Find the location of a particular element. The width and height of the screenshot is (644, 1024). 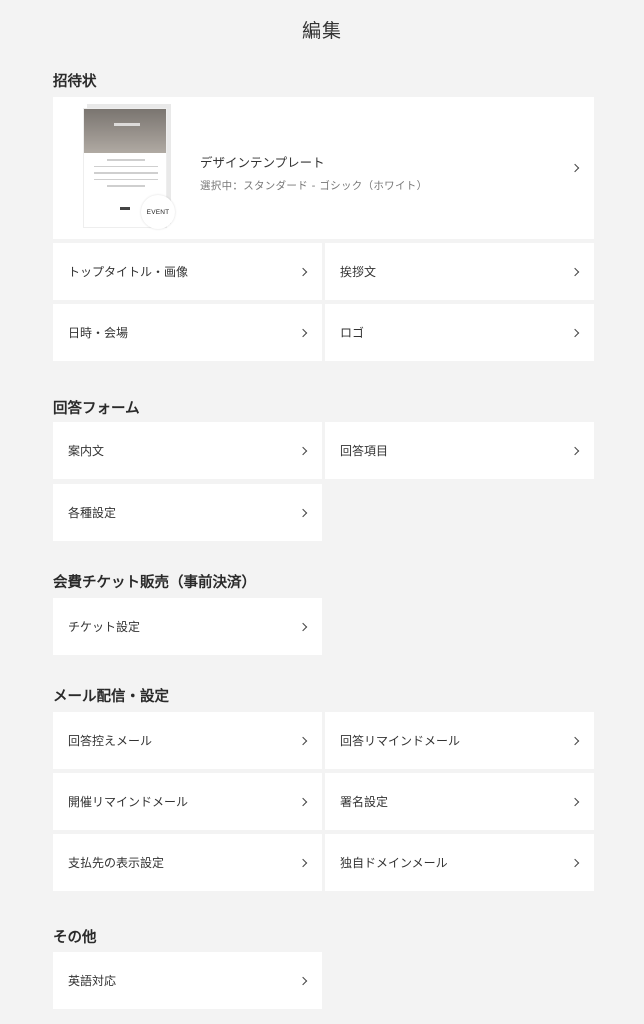

page-title: 編集 is located at coordinates (321, 31).